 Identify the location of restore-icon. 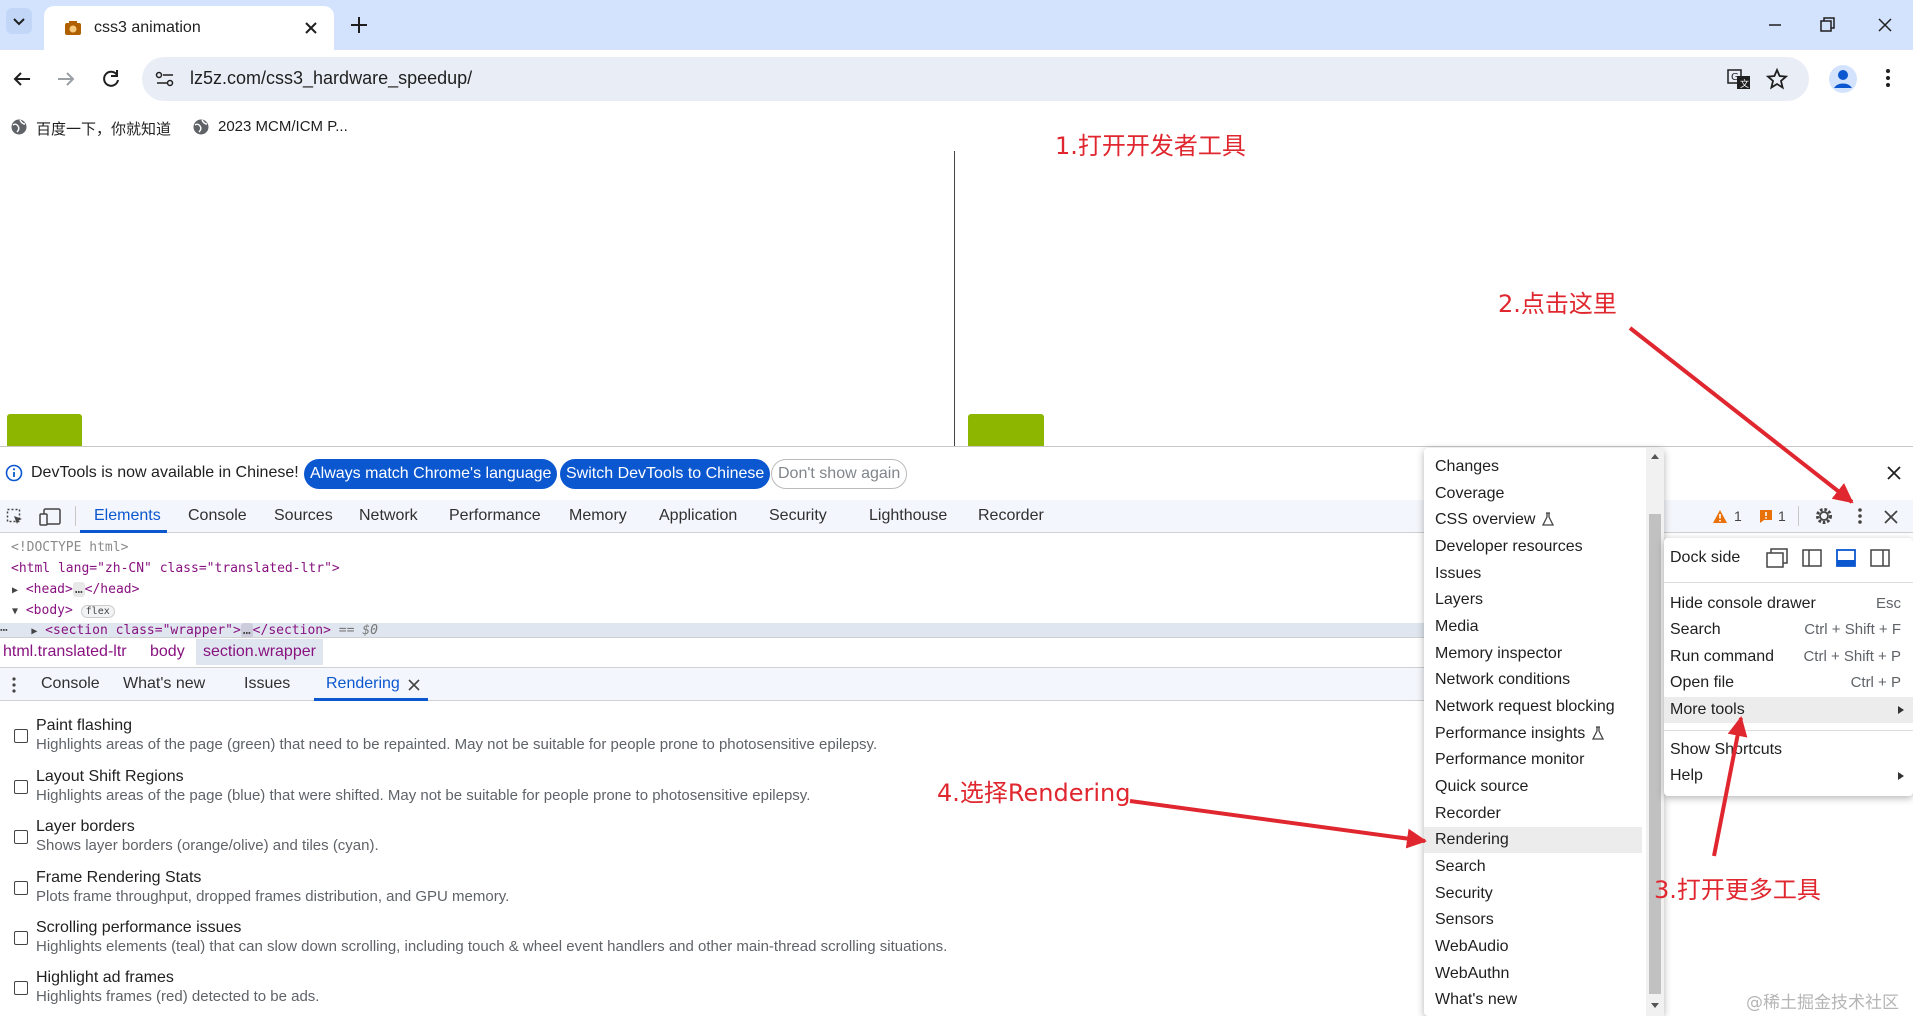
(1827, 25).